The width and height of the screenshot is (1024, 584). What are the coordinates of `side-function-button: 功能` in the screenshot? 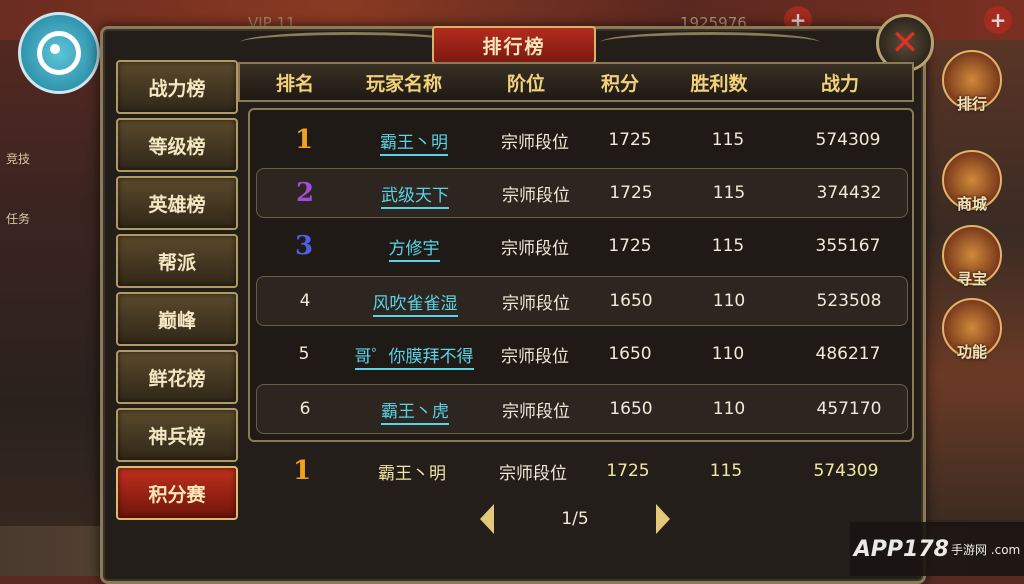 It's located at (972, 329).